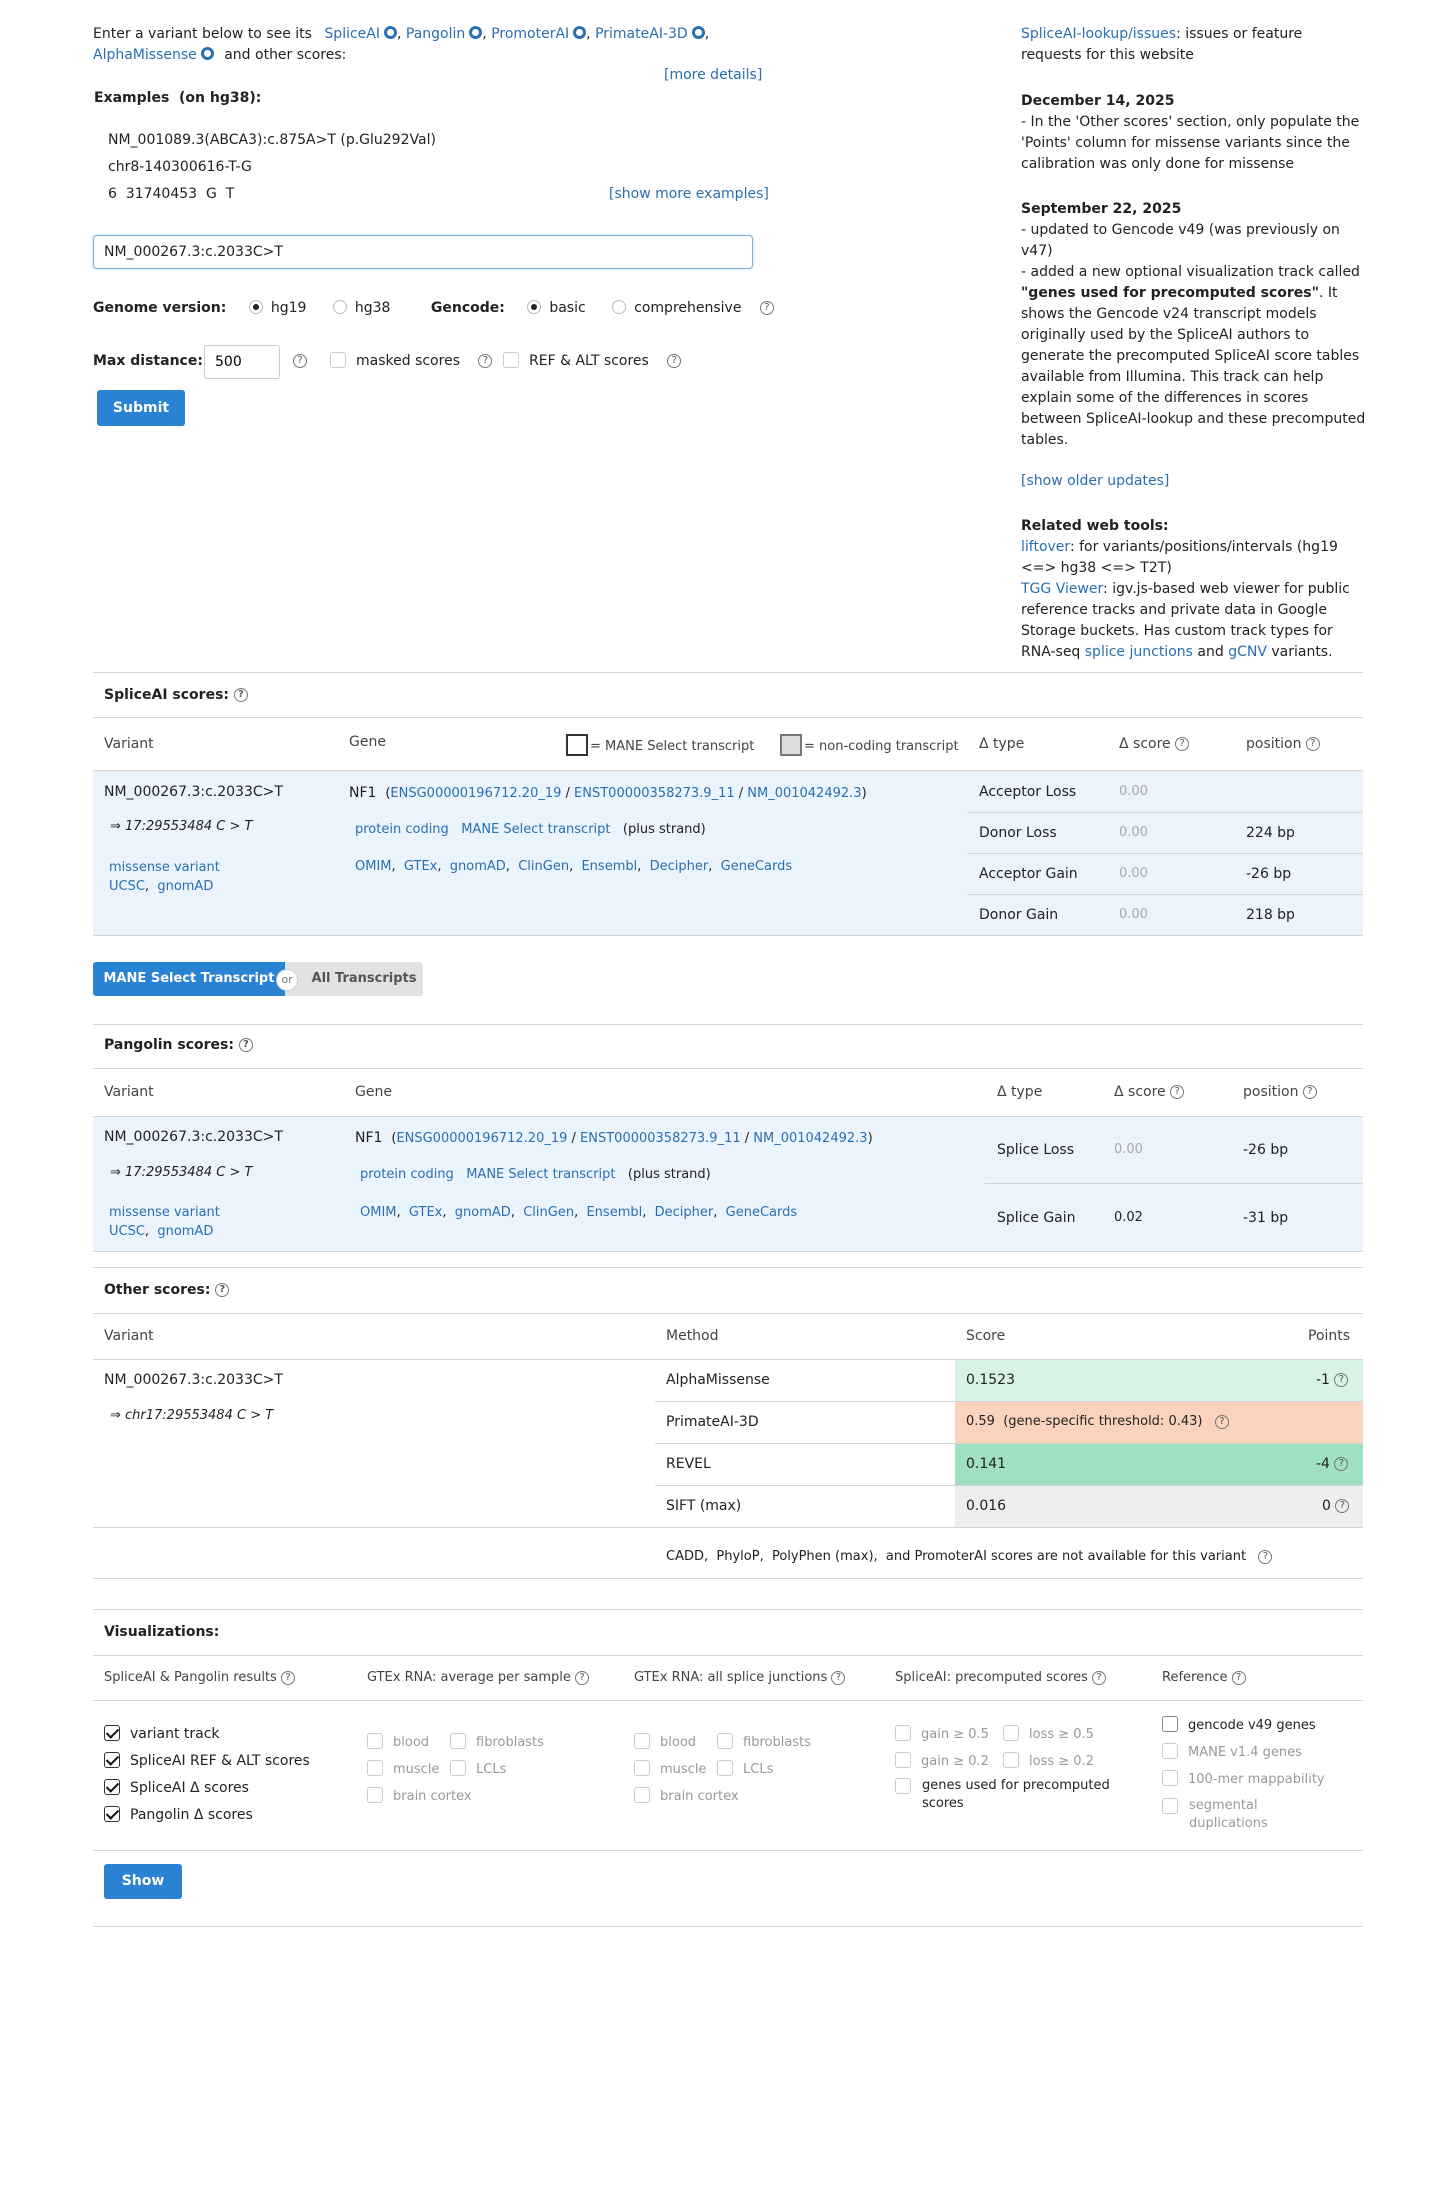 The width and height of the screenshot is (1454, 2200). I want to click on enst-link: ENST00000358273.9_11, so click(660, 1138).